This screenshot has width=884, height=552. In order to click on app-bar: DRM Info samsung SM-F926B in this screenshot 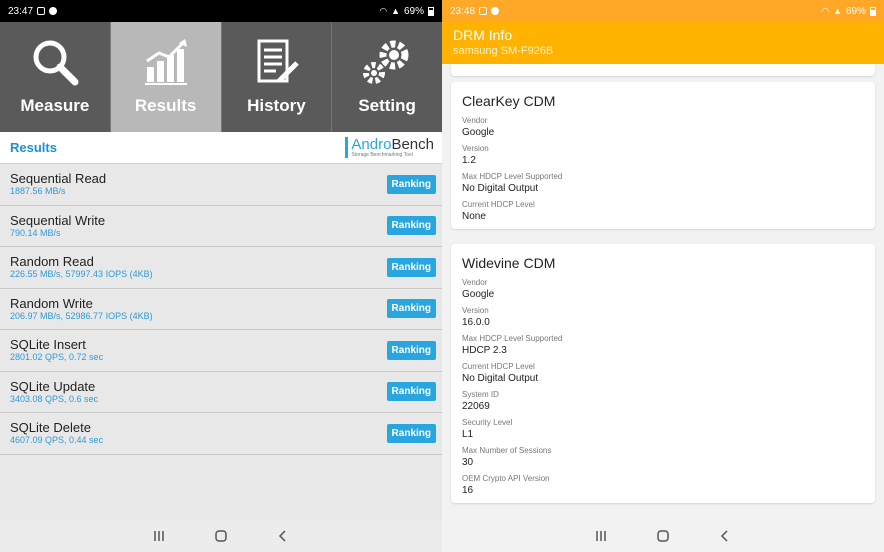, I will do `click(663, 43)`.